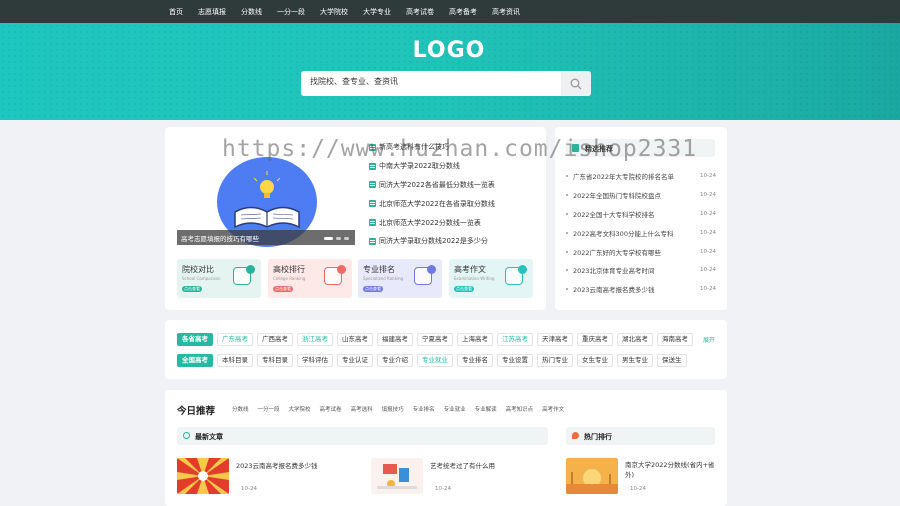 This screenshot has width=900, height=506. I want to click on tag-item: 女生专业, so click(595, 360).